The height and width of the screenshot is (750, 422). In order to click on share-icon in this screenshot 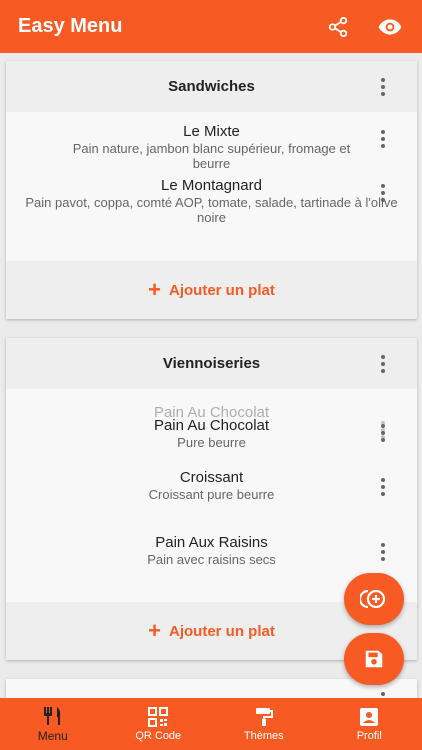, I will do `click(338, 26)`.